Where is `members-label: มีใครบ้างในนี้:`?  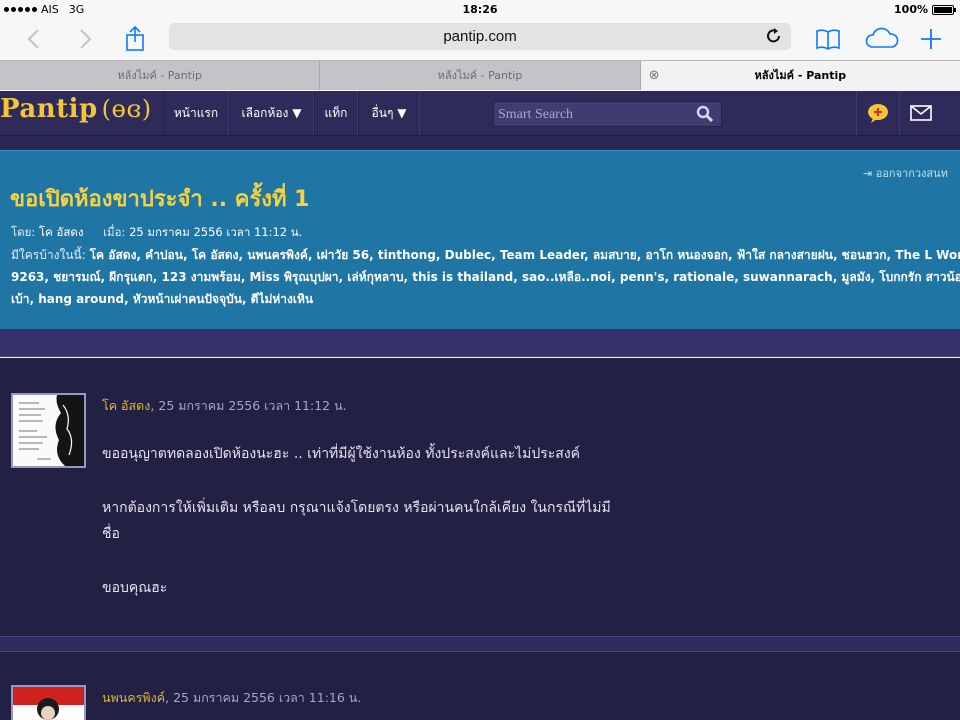 members-label: มีใครบ้างในนี้: is located at coordinates (48, 255).